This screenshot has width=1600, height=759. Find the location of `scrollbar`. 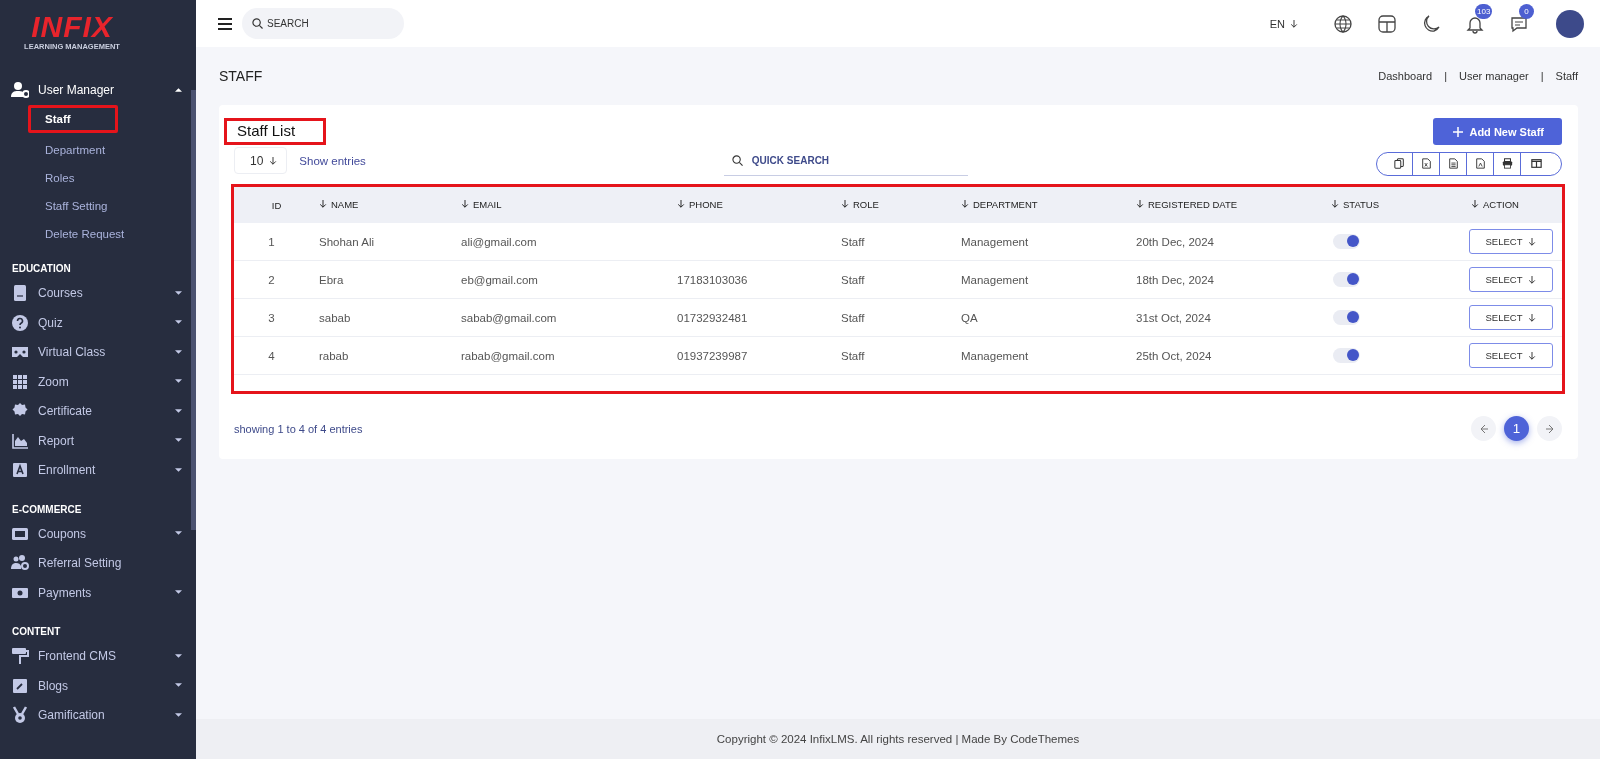

scrollbar is located at coordinates (193, 310).